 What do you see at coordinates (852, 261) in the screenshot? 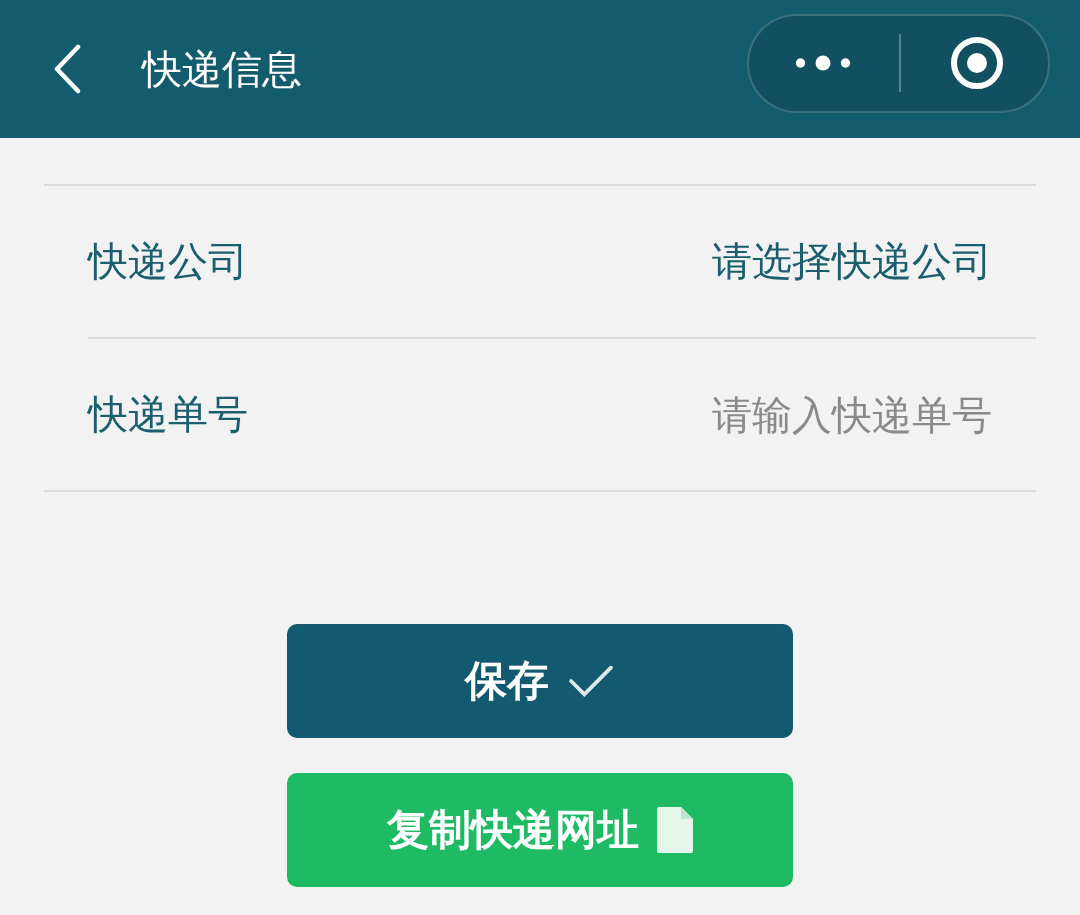
I see `company-picker: 请选择快递公司` at bounding box center [852, 261].